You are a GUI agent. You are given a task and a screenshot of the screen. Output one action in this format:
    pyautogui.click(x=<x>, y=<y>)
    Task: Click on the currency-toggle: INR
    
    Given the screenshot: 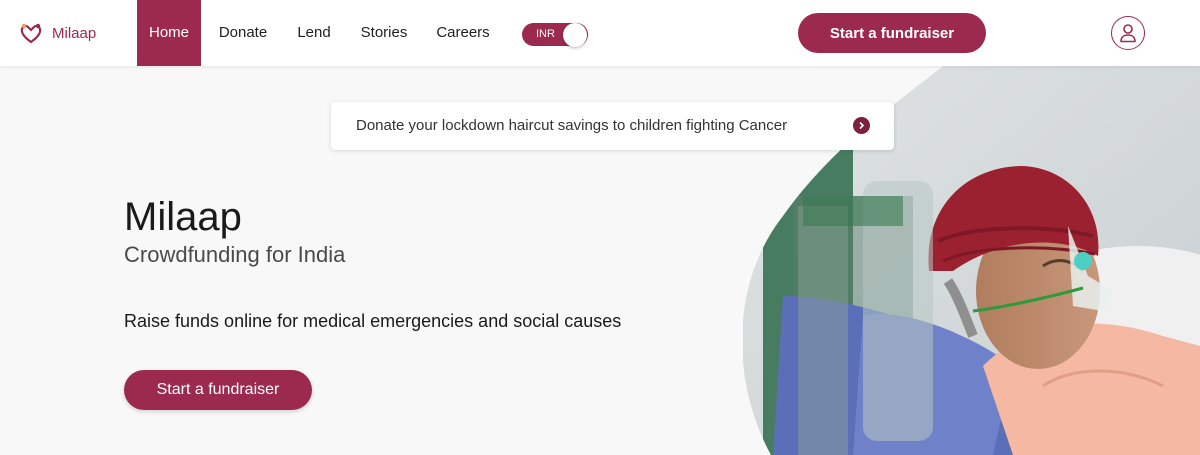 What is the action you would take?
    pyautogui.click(x=555, y=35)
    